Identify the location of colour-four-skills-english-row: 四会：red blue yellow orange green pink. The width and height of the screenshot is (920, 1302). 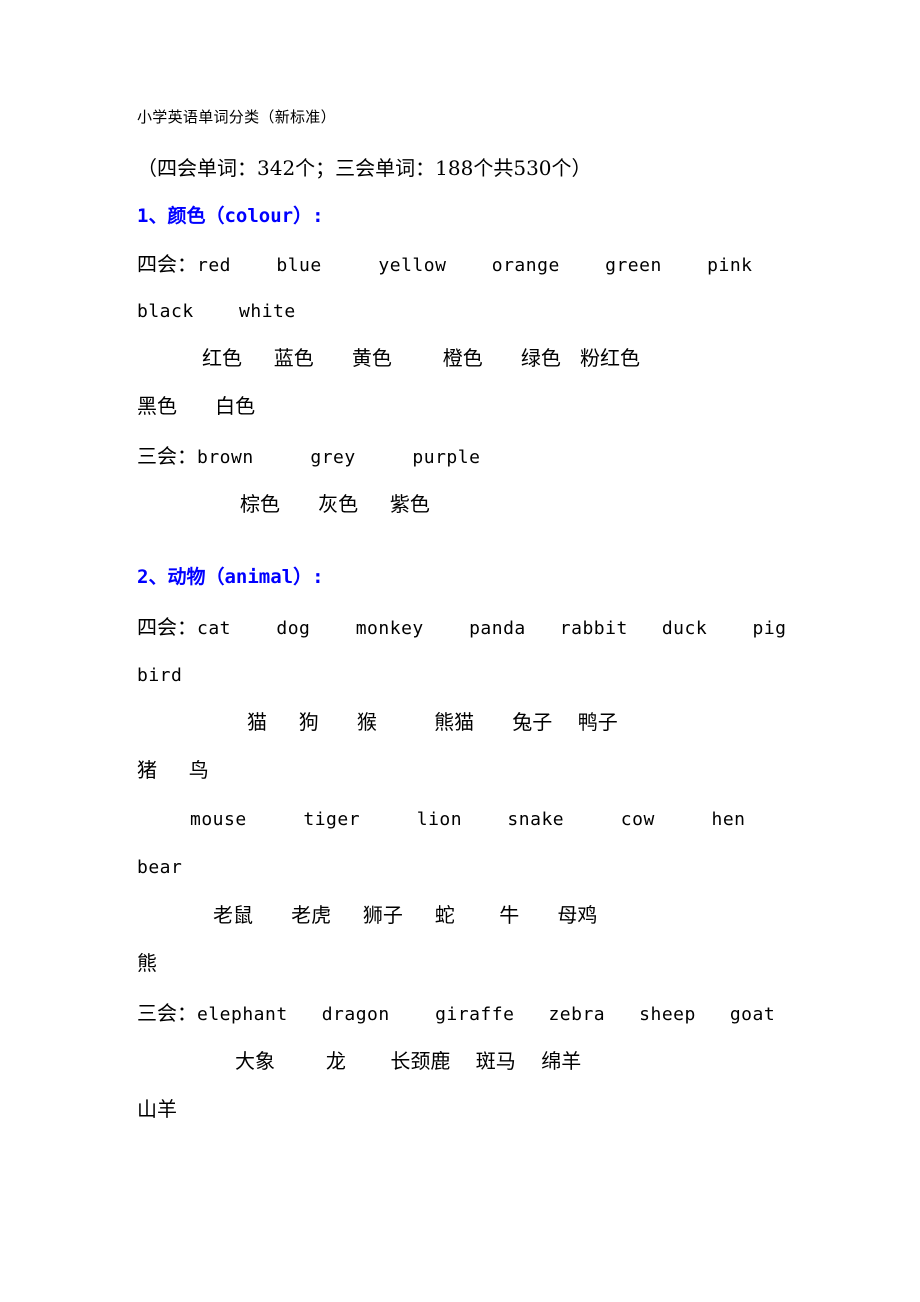
(445, 264).